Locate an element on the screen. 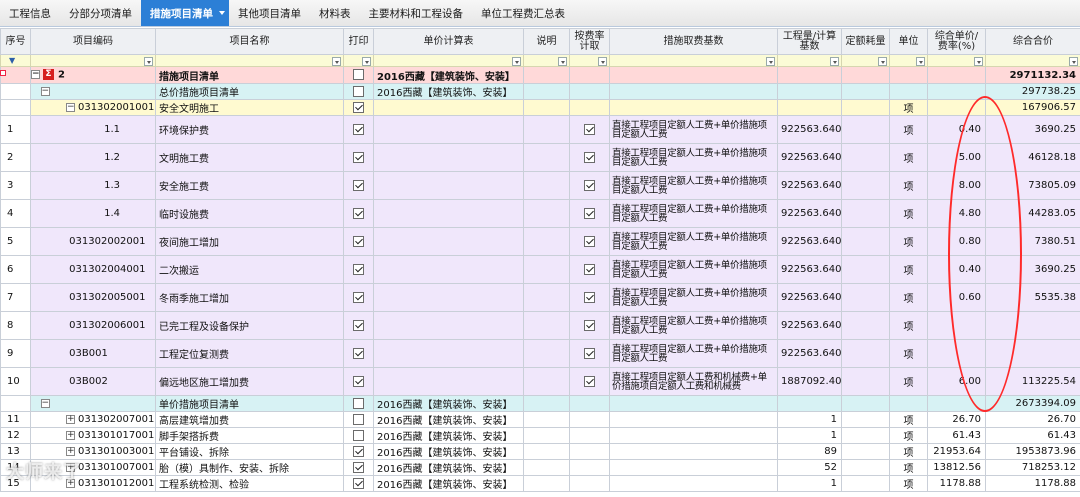 This screenshot has height=497, width=1080. col-code: 项目编码 is located at coordinates (93, 41).